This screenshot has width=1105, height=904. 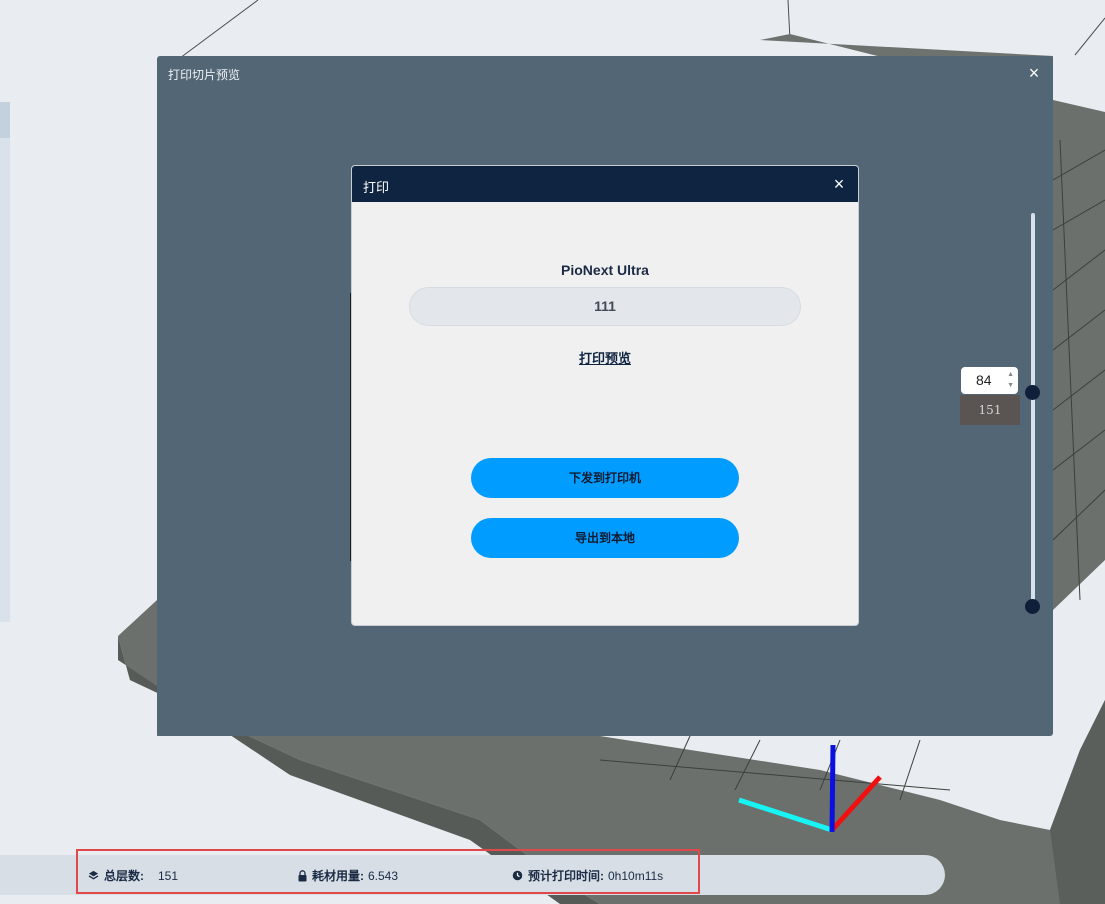 I want to click on layer-slider-bottom-handle, so click(x=1032, y=606).